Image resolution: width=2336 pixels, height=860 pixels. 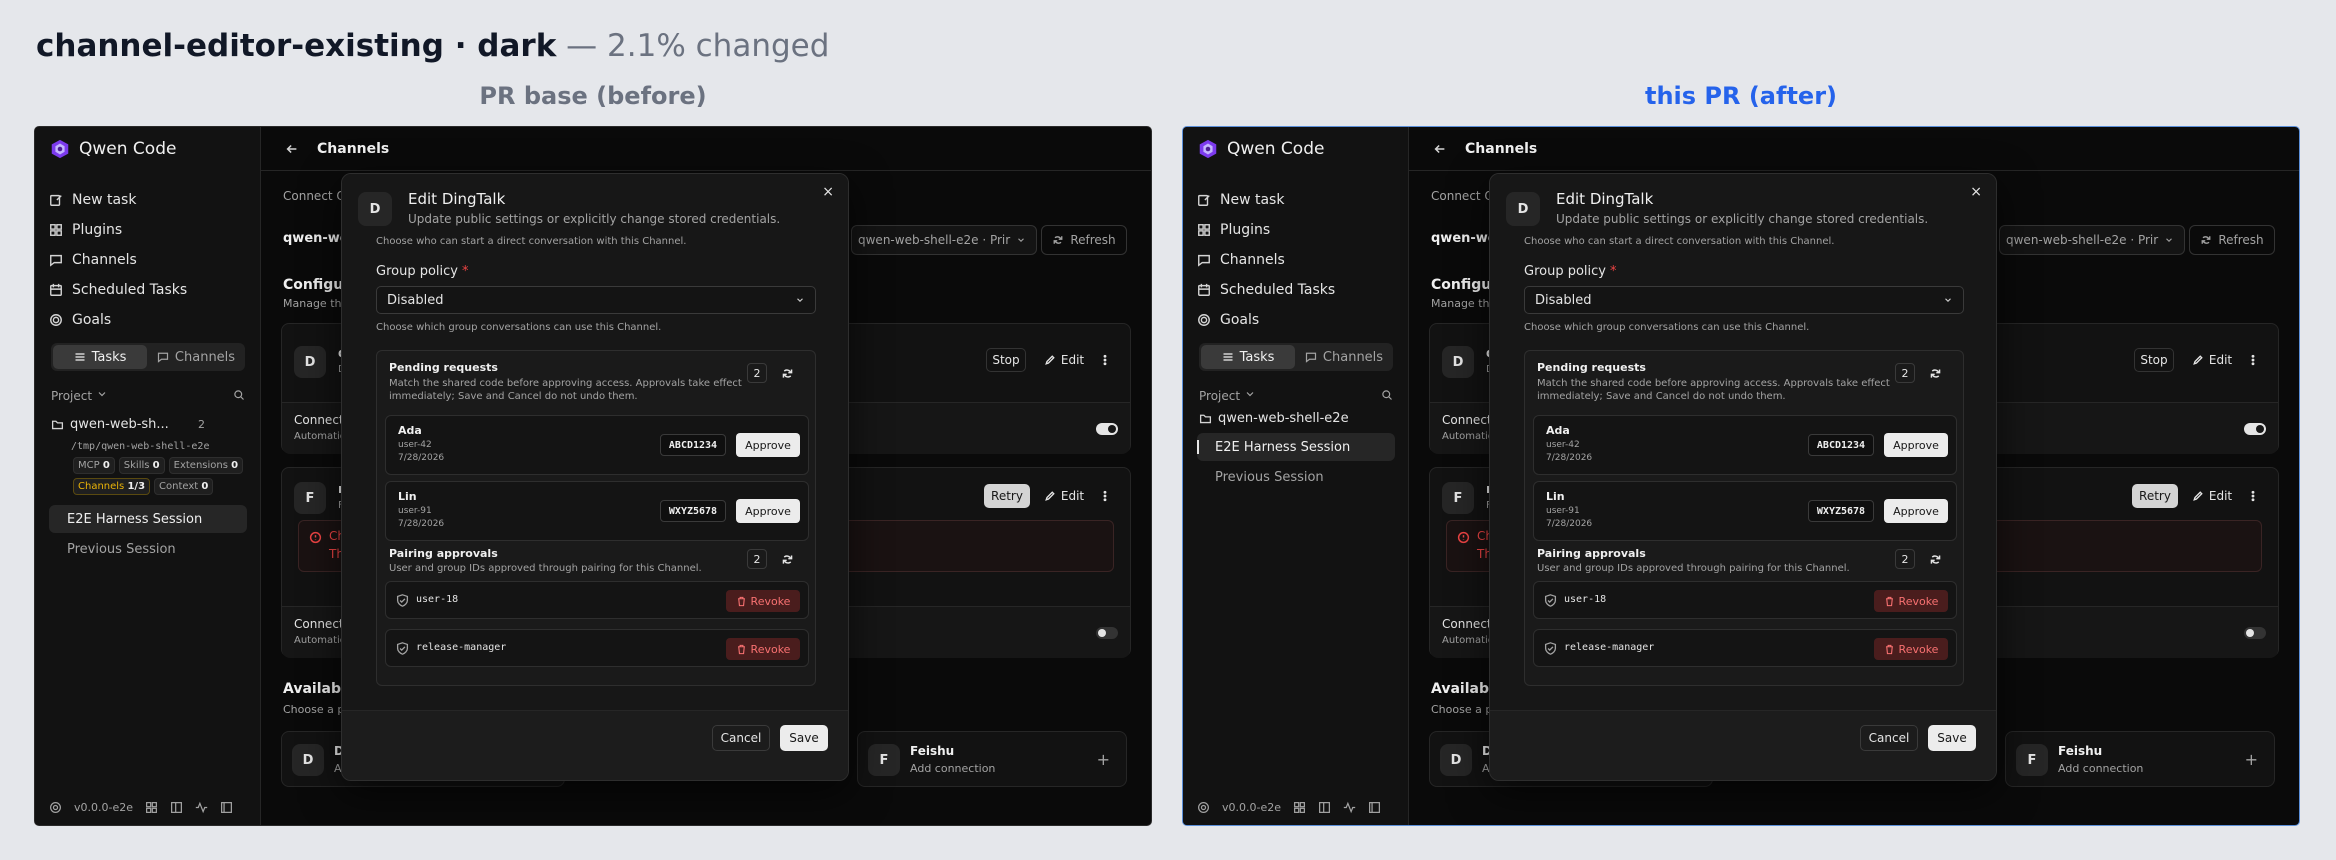 What do you see at coordinates (94, 465) in the screenshot?
I see `chip-mcp: MCP 0` at bounding box center [94, 465].